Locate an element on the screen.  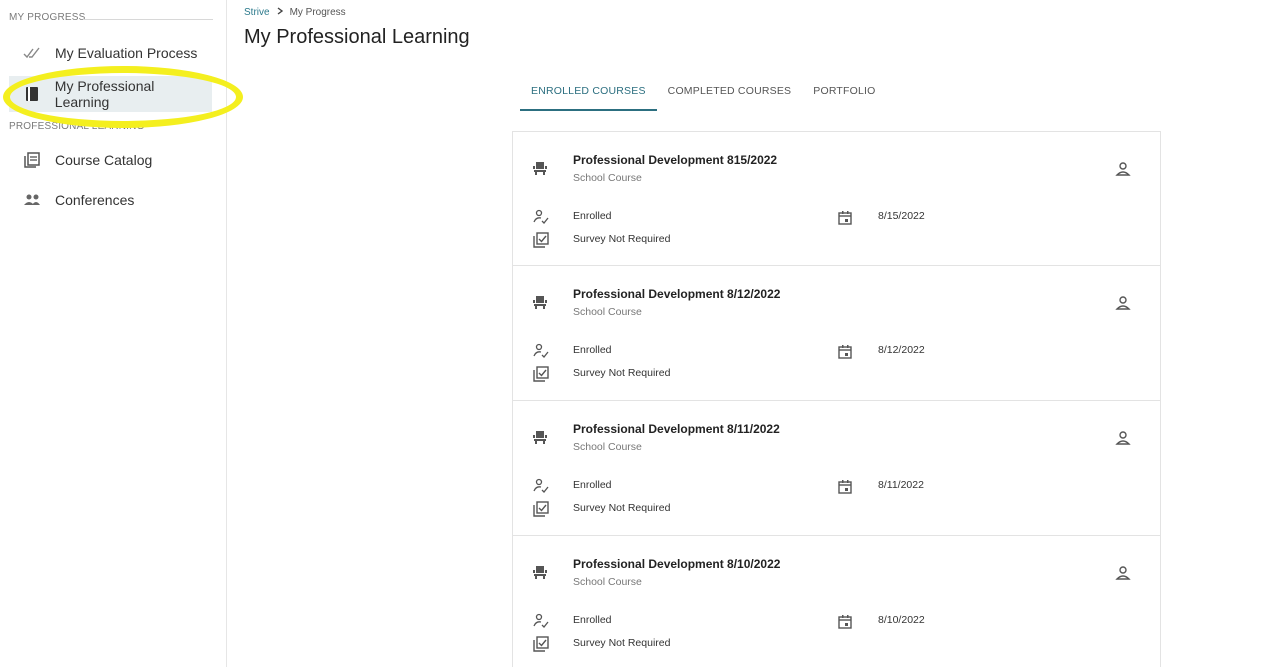
tab-enrolled-courses: ENROLLED COURSES is located at coordinates (588, 93).